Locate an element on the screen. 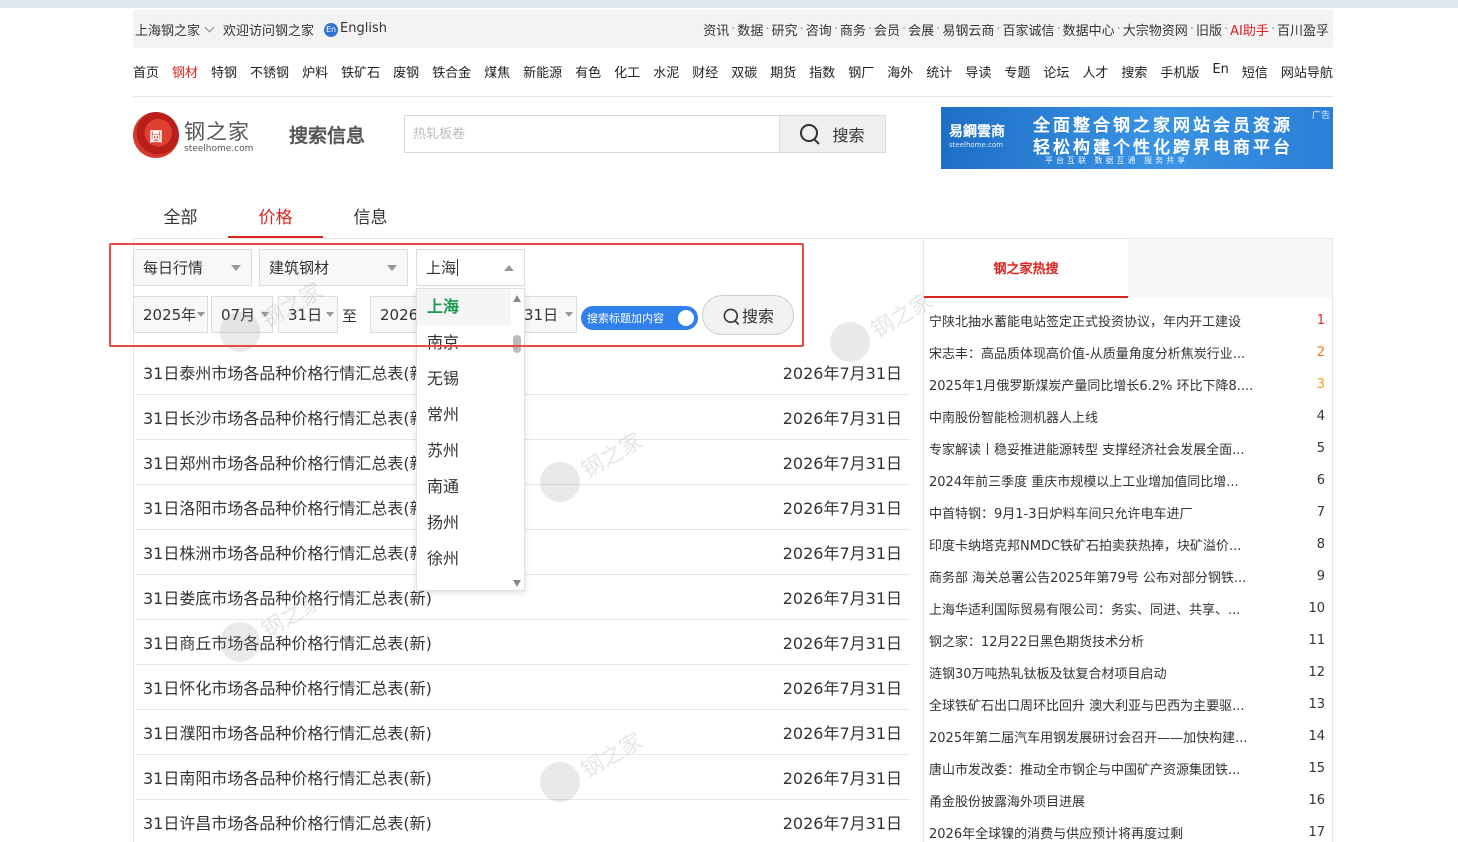 The width and height of the screenshot is (1458, 842). result-row: 31日濮阳市场各品种价格行情汇总表(新) 2026年7月31日 is located at coordinates (523, 732).